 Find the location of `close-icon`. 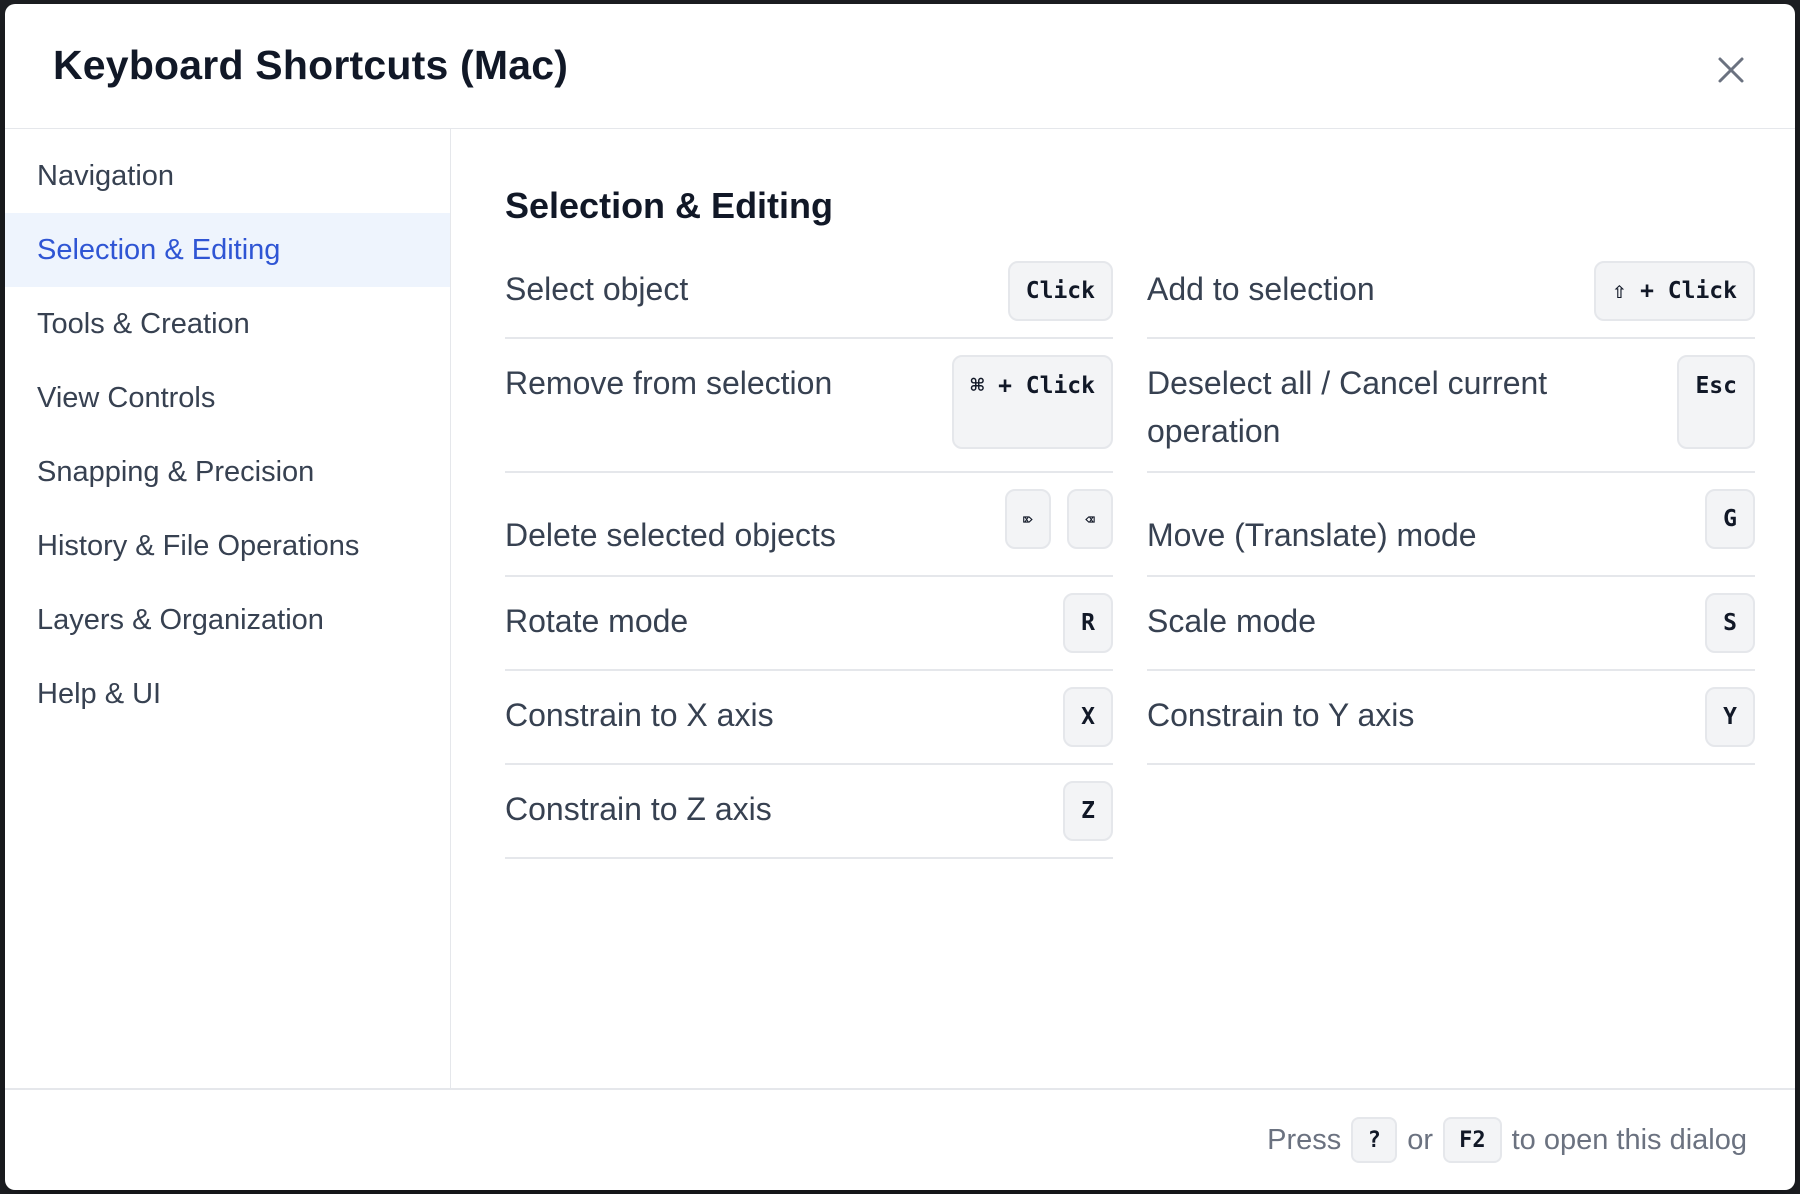

close-icon is located at coordinates (1731, 70).